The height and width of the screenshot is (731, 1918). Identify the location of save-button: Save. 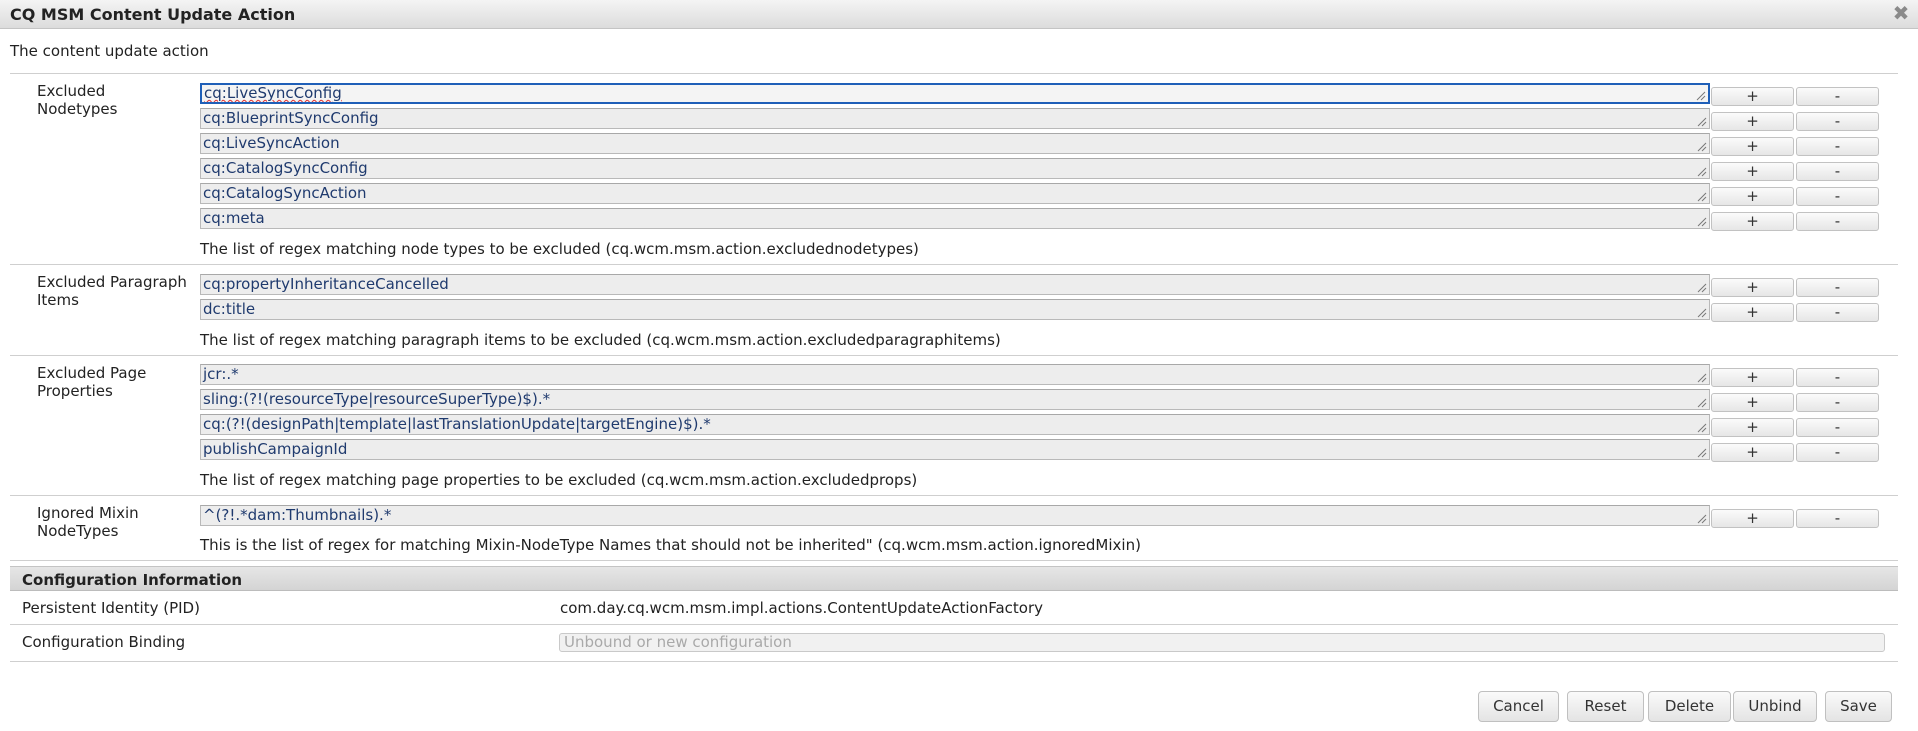
(1858, 706).